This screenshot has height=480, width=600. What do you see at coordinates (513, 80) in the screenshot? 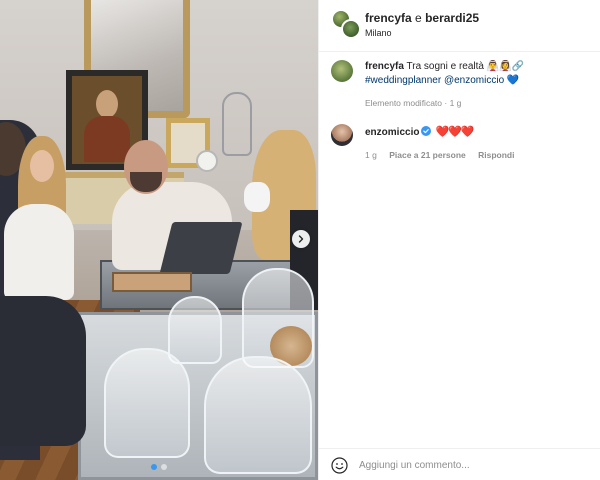
I see `blue-heart-emoji: 💙` at bounding box center [513, 80].